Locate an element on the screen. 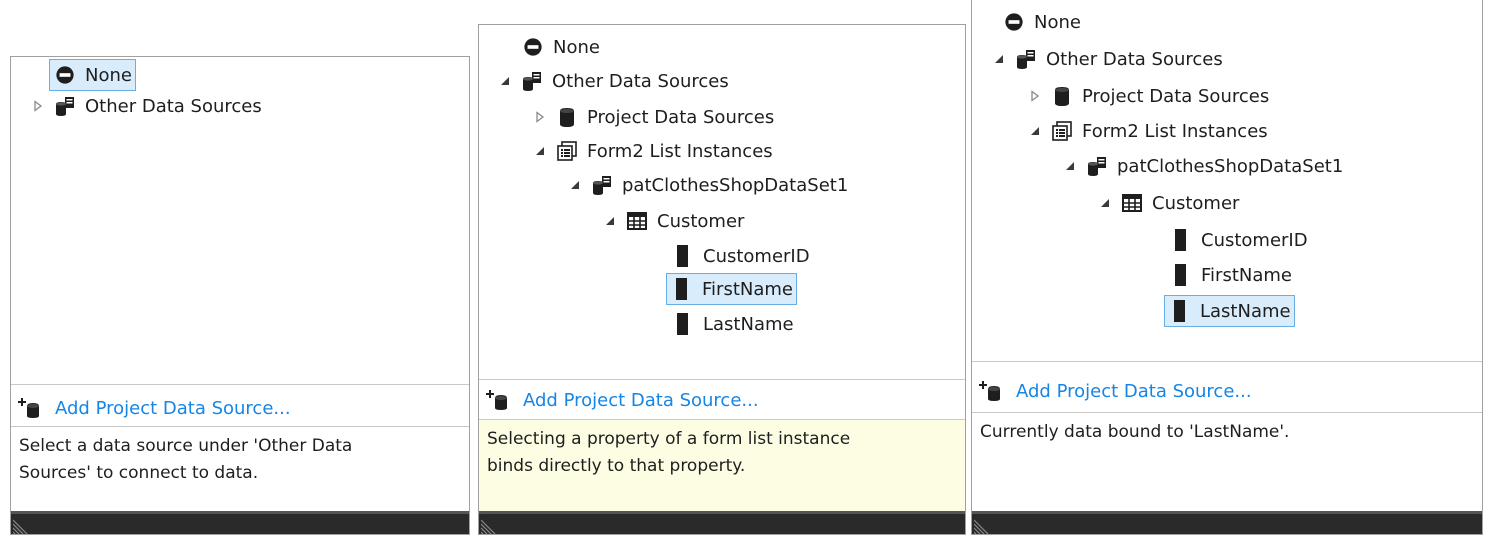 Image resolution: width=1489 pixels, height=535 pixels. description-text: Currently data bound to 'LastName'. is located at coordinates (1227, 461).